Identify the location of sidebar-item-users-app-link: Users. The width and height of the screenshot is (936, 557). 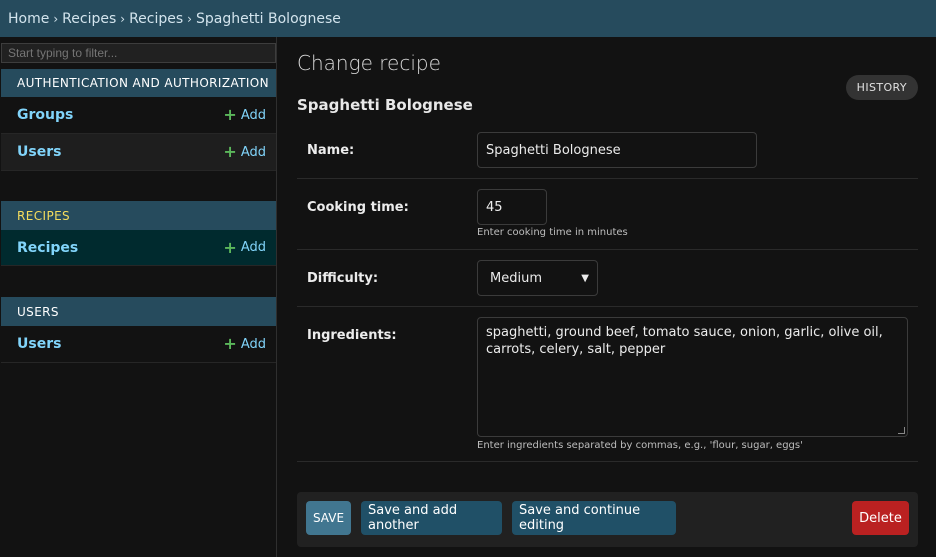
(120, 344).